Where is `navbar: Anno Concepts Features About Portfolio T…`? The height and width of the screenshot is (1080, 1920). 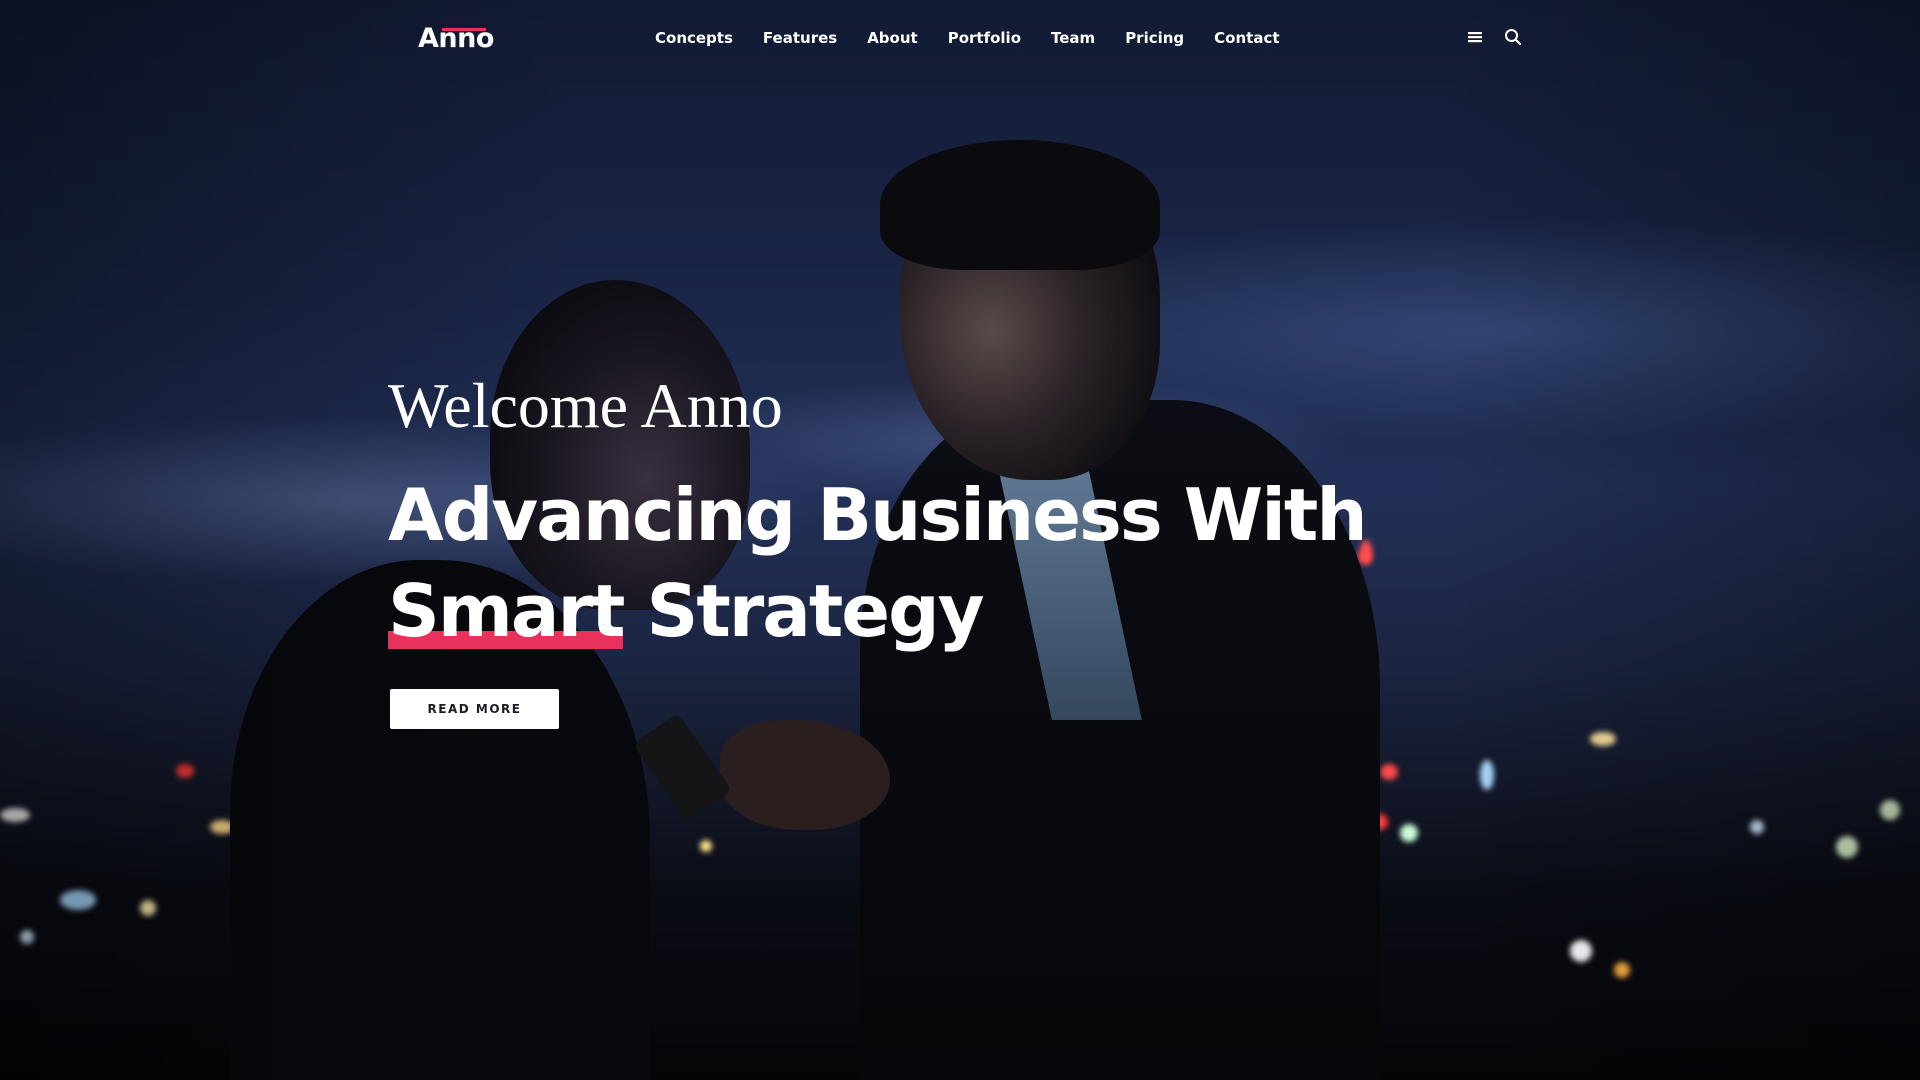 navbar: Anno Concepts Features About Portfolio T… is located at coordinates (960, 39).